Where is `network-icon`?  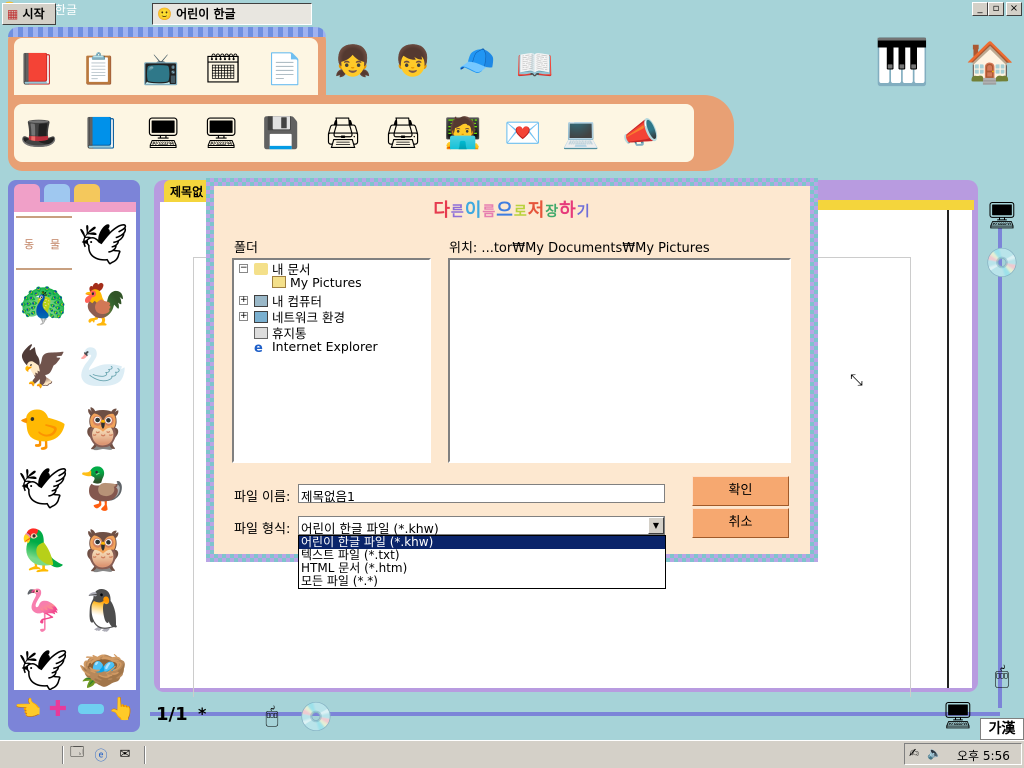 network-icon is located at coordinates (261, 317).